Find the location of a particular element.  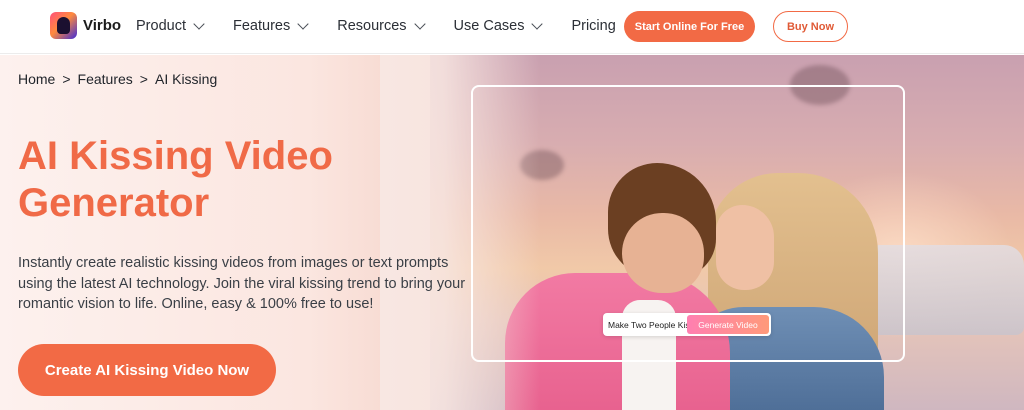

page-title-line2: Generator is located at coordinates (114, 203).